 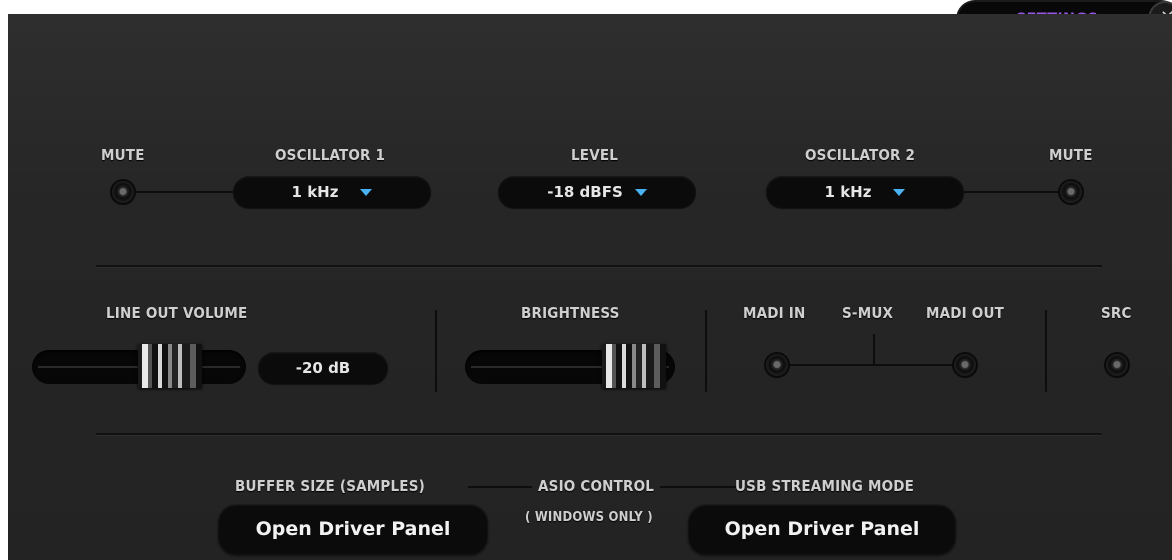 I want to click on oscillator2-dropdown: 1 kHz, so click(x=865, y=192).